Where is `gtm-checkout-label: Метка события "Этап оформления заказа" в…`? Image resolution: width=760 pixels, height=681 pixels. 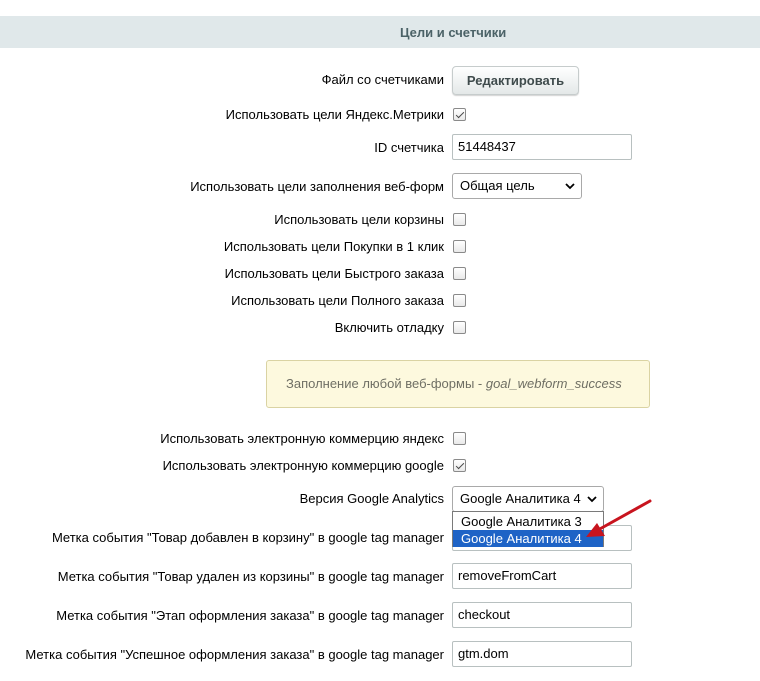 gtm-checkout-label: Метка события "Этап оформления заказа" в… is located at coordinates (250, 615).